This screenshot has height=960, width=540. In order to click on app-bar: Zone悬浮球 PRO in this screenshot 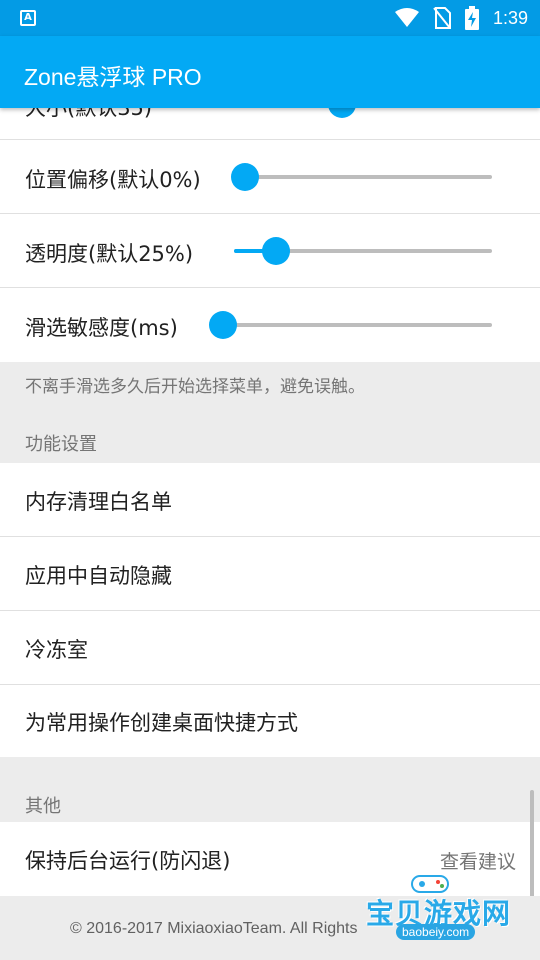, I will do `click(270, 72)`.